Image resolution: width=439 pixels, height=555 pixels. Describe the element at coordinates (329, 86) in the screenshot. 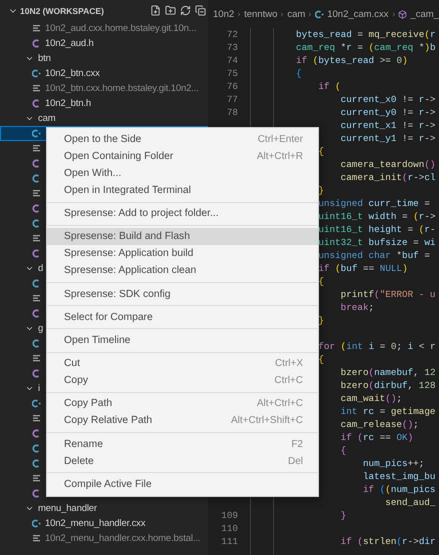

I see `code-line: if (` at that location.